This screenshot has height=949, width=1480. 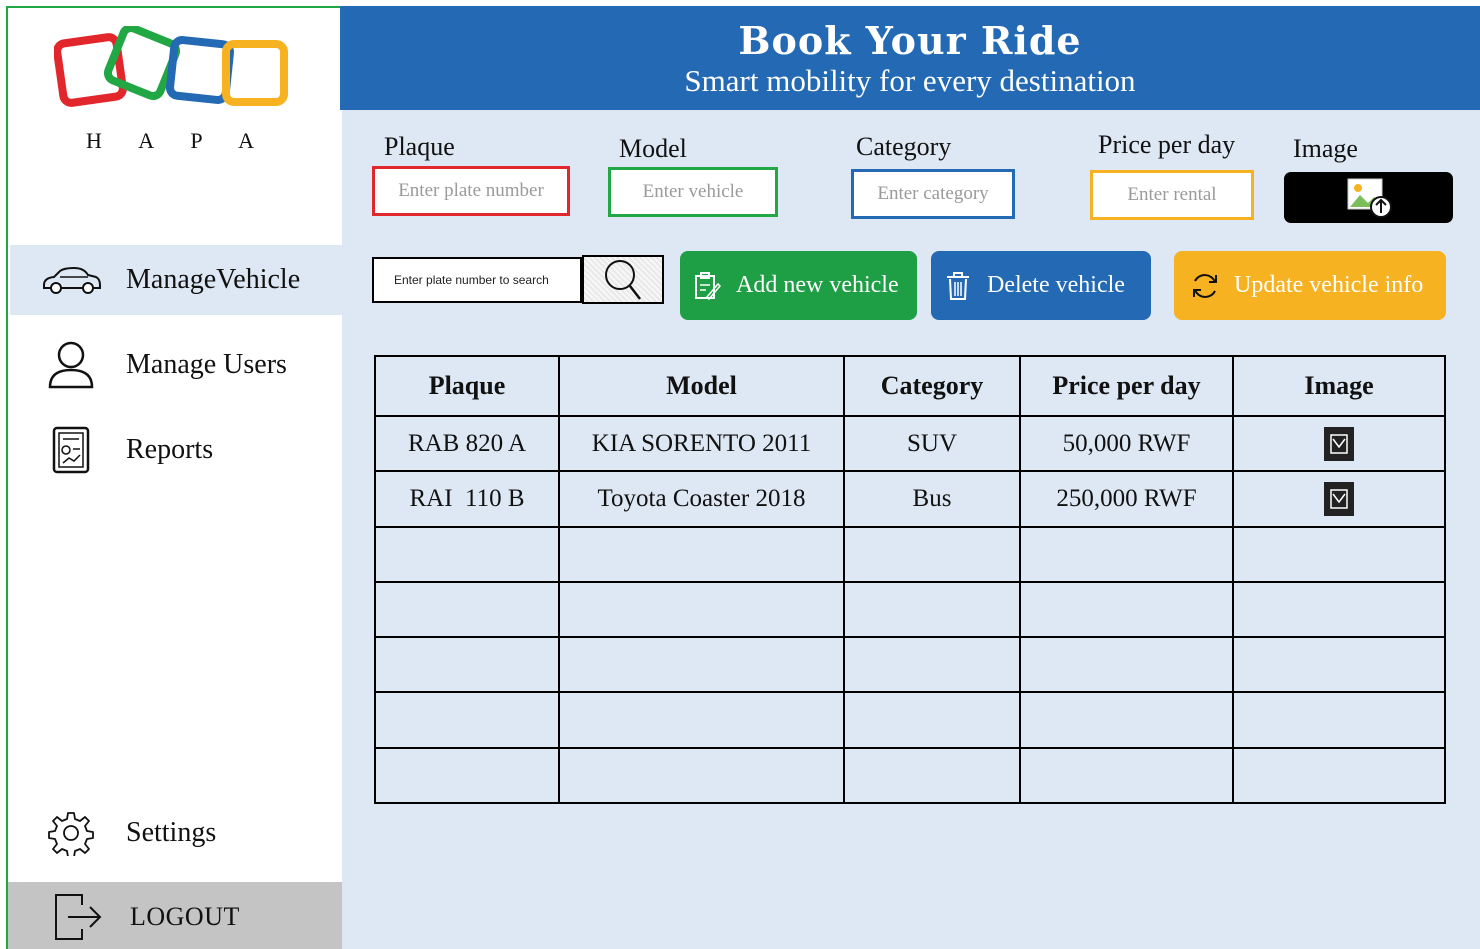 I want to click on column-header-category: Category, so click(x=932, y=386).